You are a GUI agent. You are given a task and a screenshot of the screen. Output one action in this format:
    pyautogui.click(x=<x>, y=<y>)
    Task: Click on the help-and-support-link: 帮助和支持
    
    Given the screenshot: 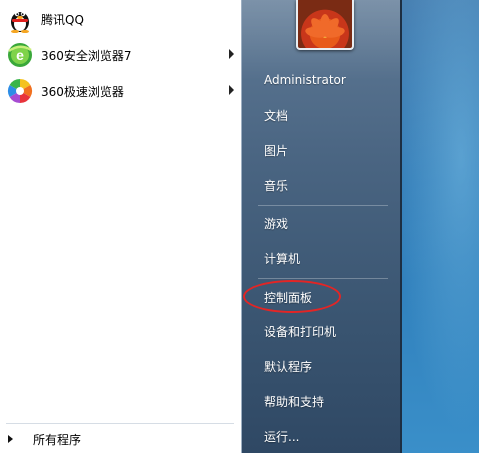 What is the action you would take?
    pyautogui.click(x=323, y=401)
    